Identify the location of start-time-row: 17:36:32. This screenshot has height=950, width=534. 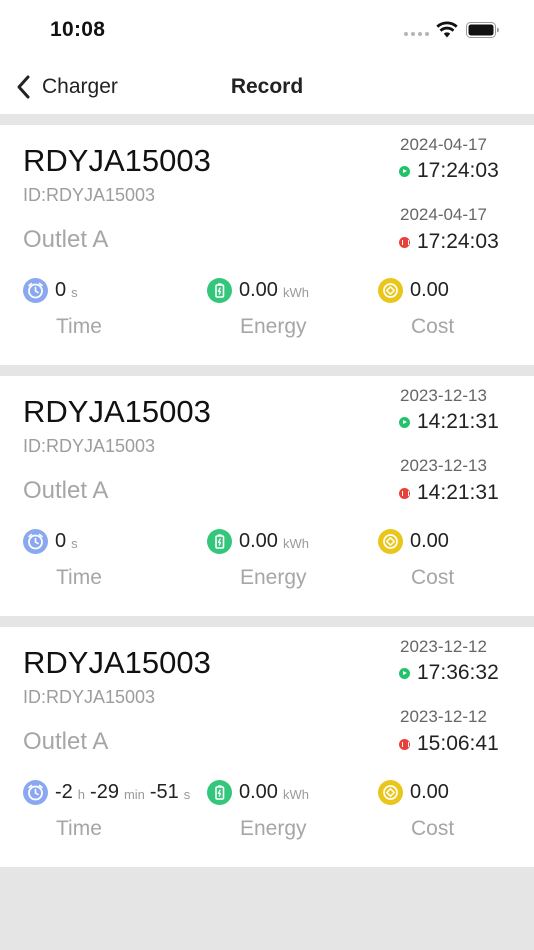
(449, 673).